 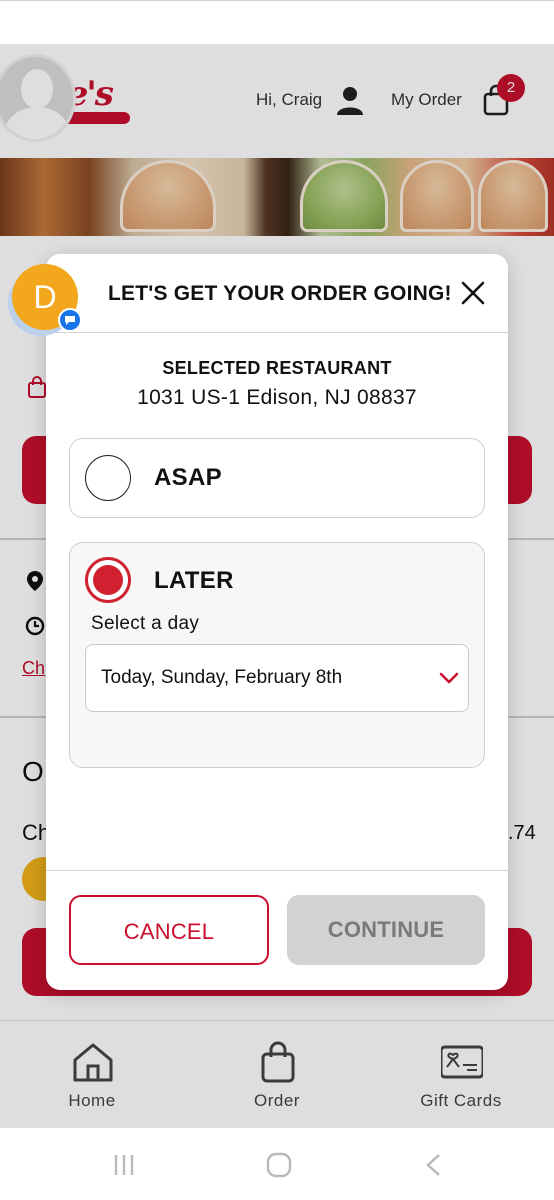 What do you see at coordinates (169, 930) in the screenshot?
I see `cancel-button: CANCEL` at bounding box center [169, 930].